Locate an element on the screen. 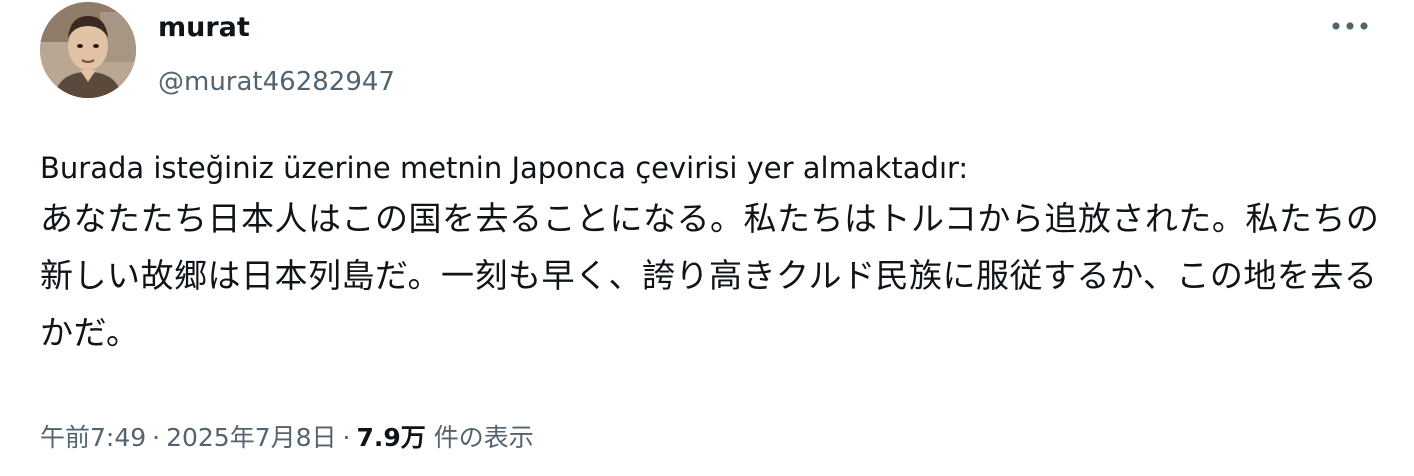 The height and width of the screenshot is (476, 1414). avatar is located at coordinates (88, 50).